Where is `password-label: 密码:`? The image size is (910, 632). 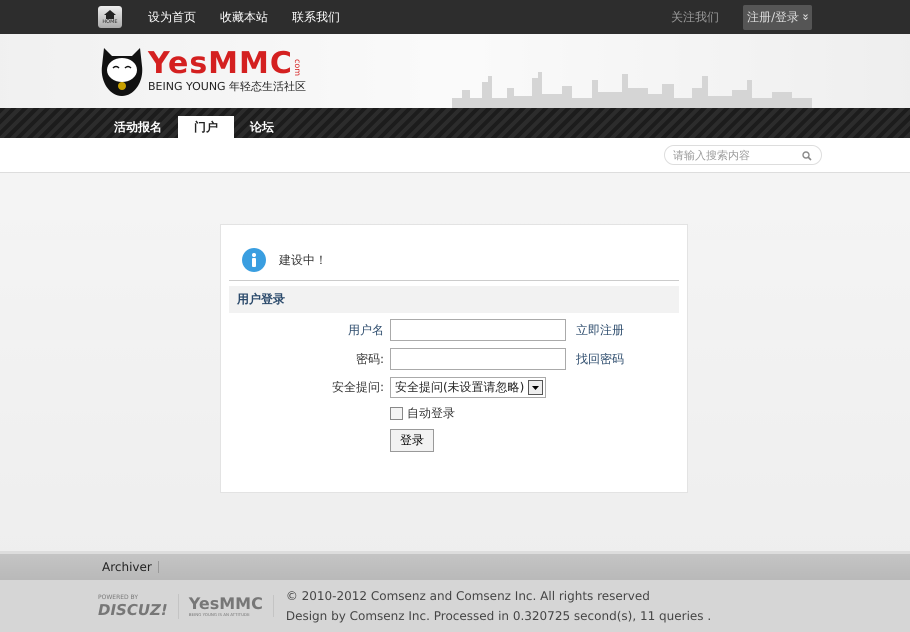
password-label: 密码: is located at coordinates (369, 359).